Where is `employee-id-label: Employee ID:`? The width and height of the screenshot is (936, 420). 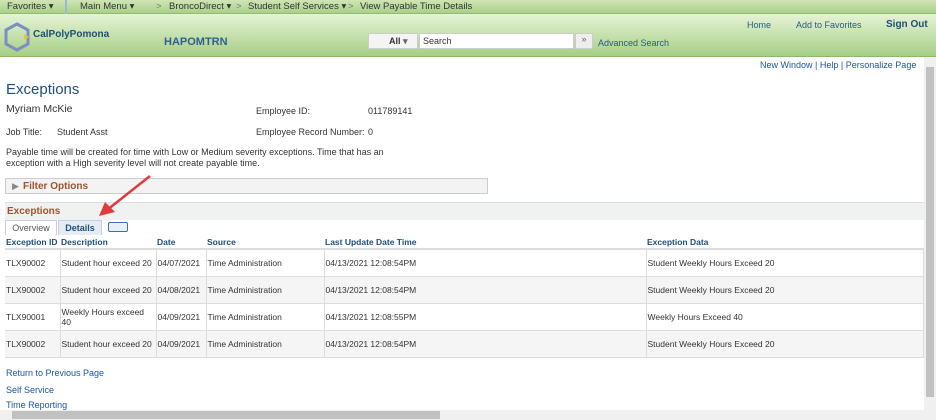
employee-id-label: Employee ID: is located at coordinates (283, 111).